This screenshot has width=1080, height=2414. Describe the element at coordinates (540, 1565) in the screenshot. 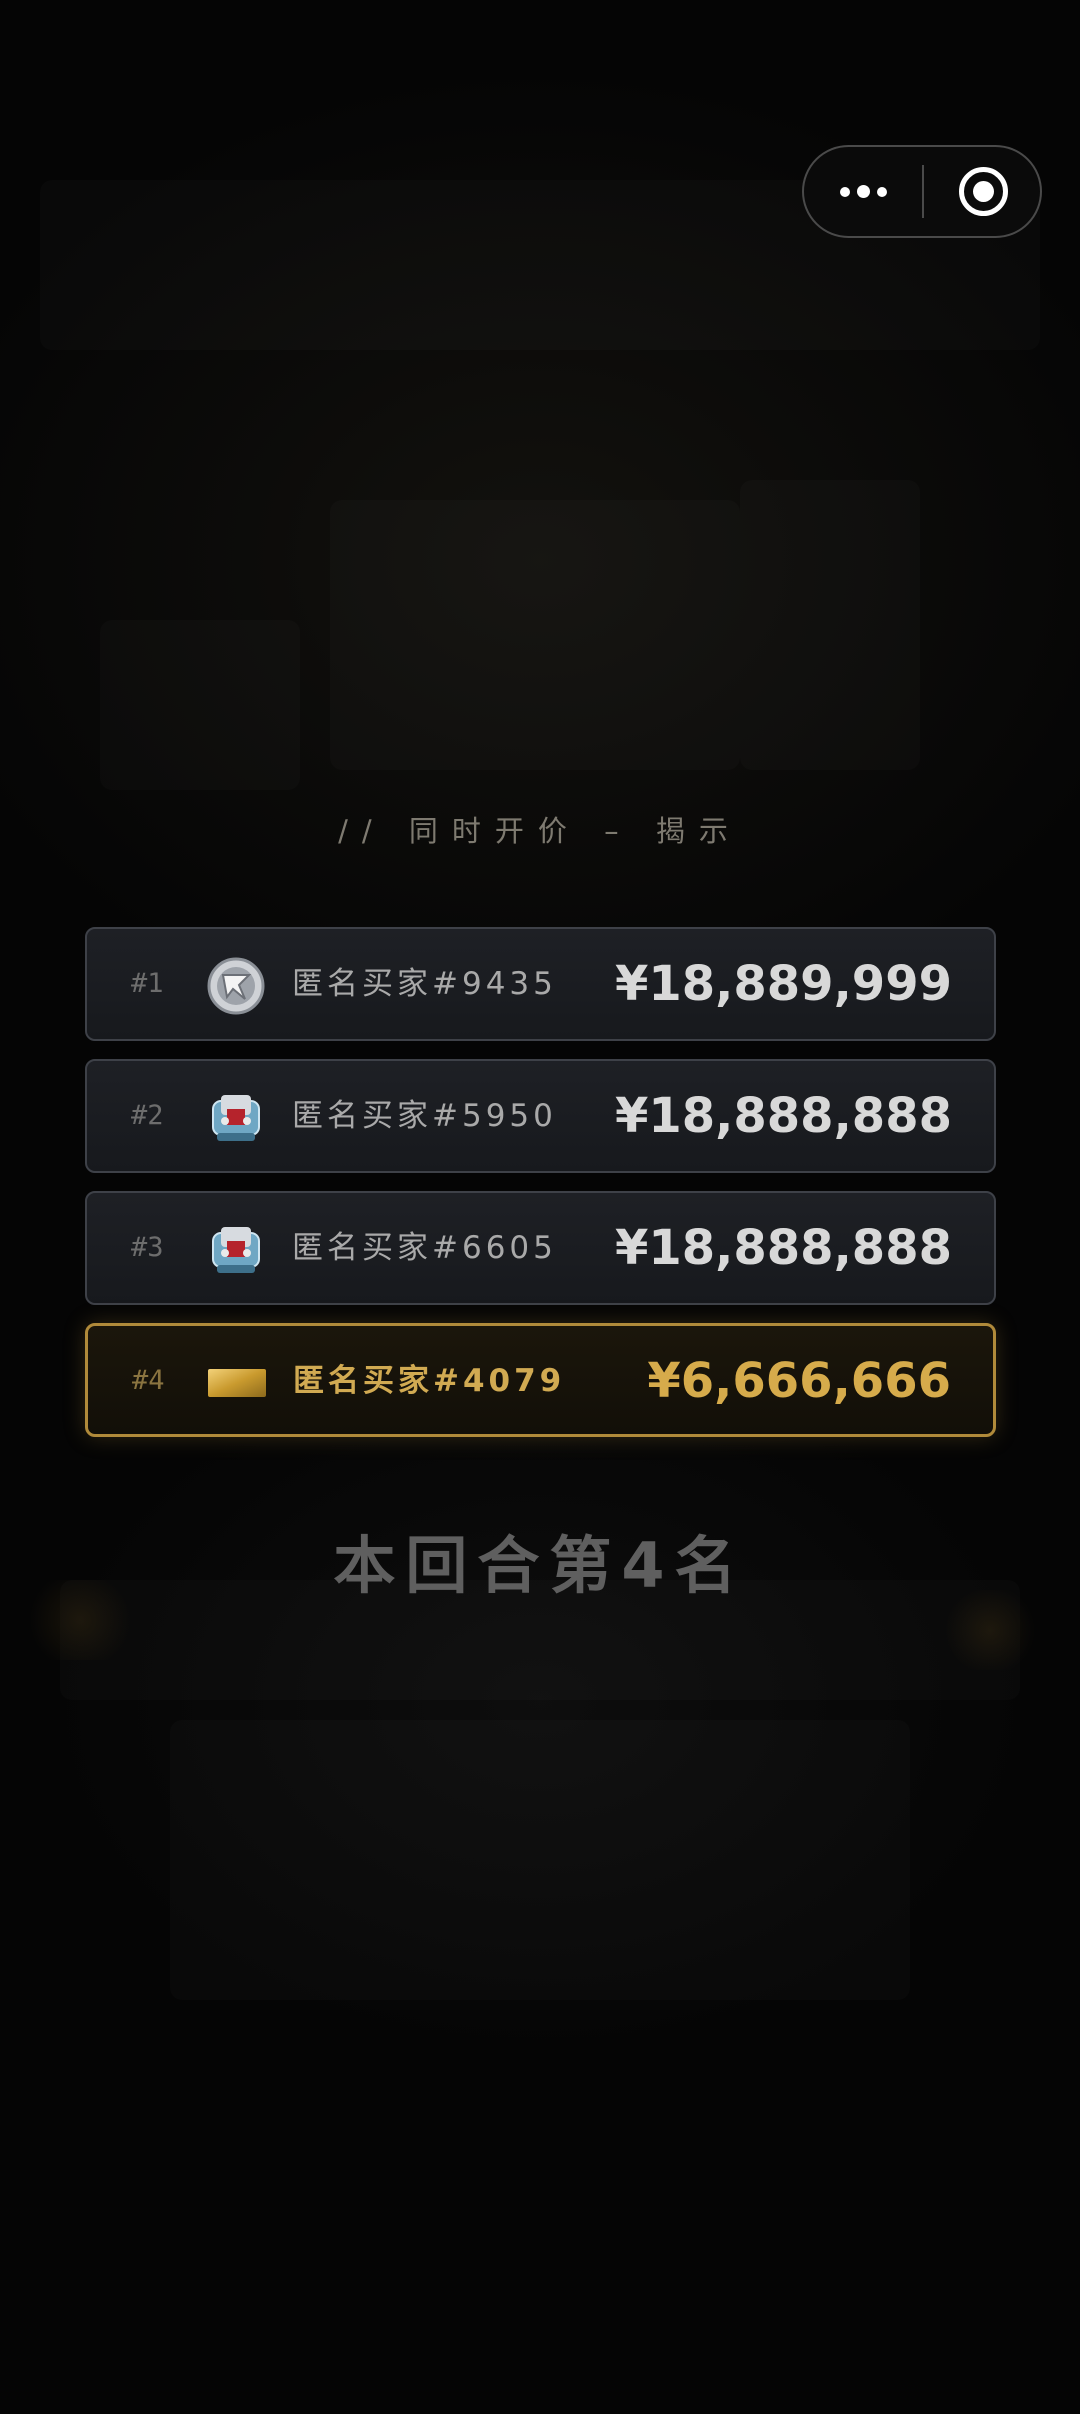

I see `round-result-text: 本回合第4名` at that location.